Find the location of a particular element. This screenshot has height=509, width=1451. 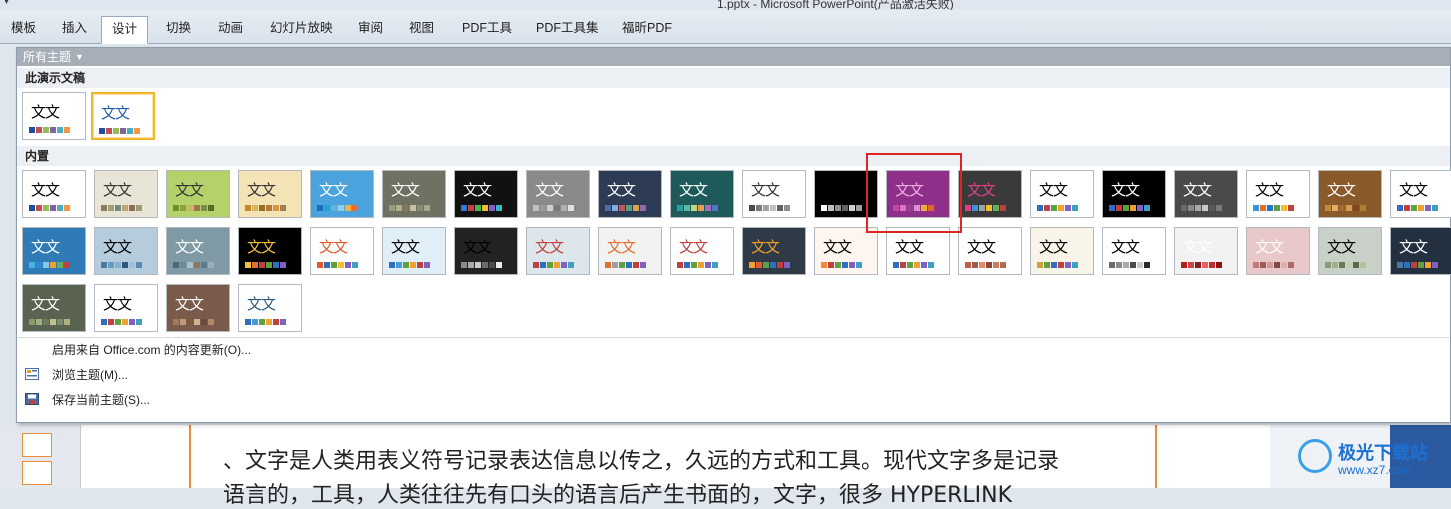

tab-10: PDF工具集 is located at coordinates (567, 29).